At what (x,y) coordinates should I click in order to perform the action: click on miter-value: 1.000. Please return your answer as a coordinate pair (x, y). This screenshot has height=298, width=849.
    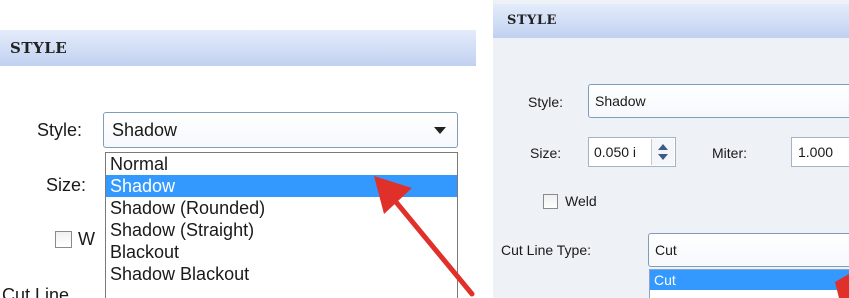
    Looking at the image, I should click on (816, 152).